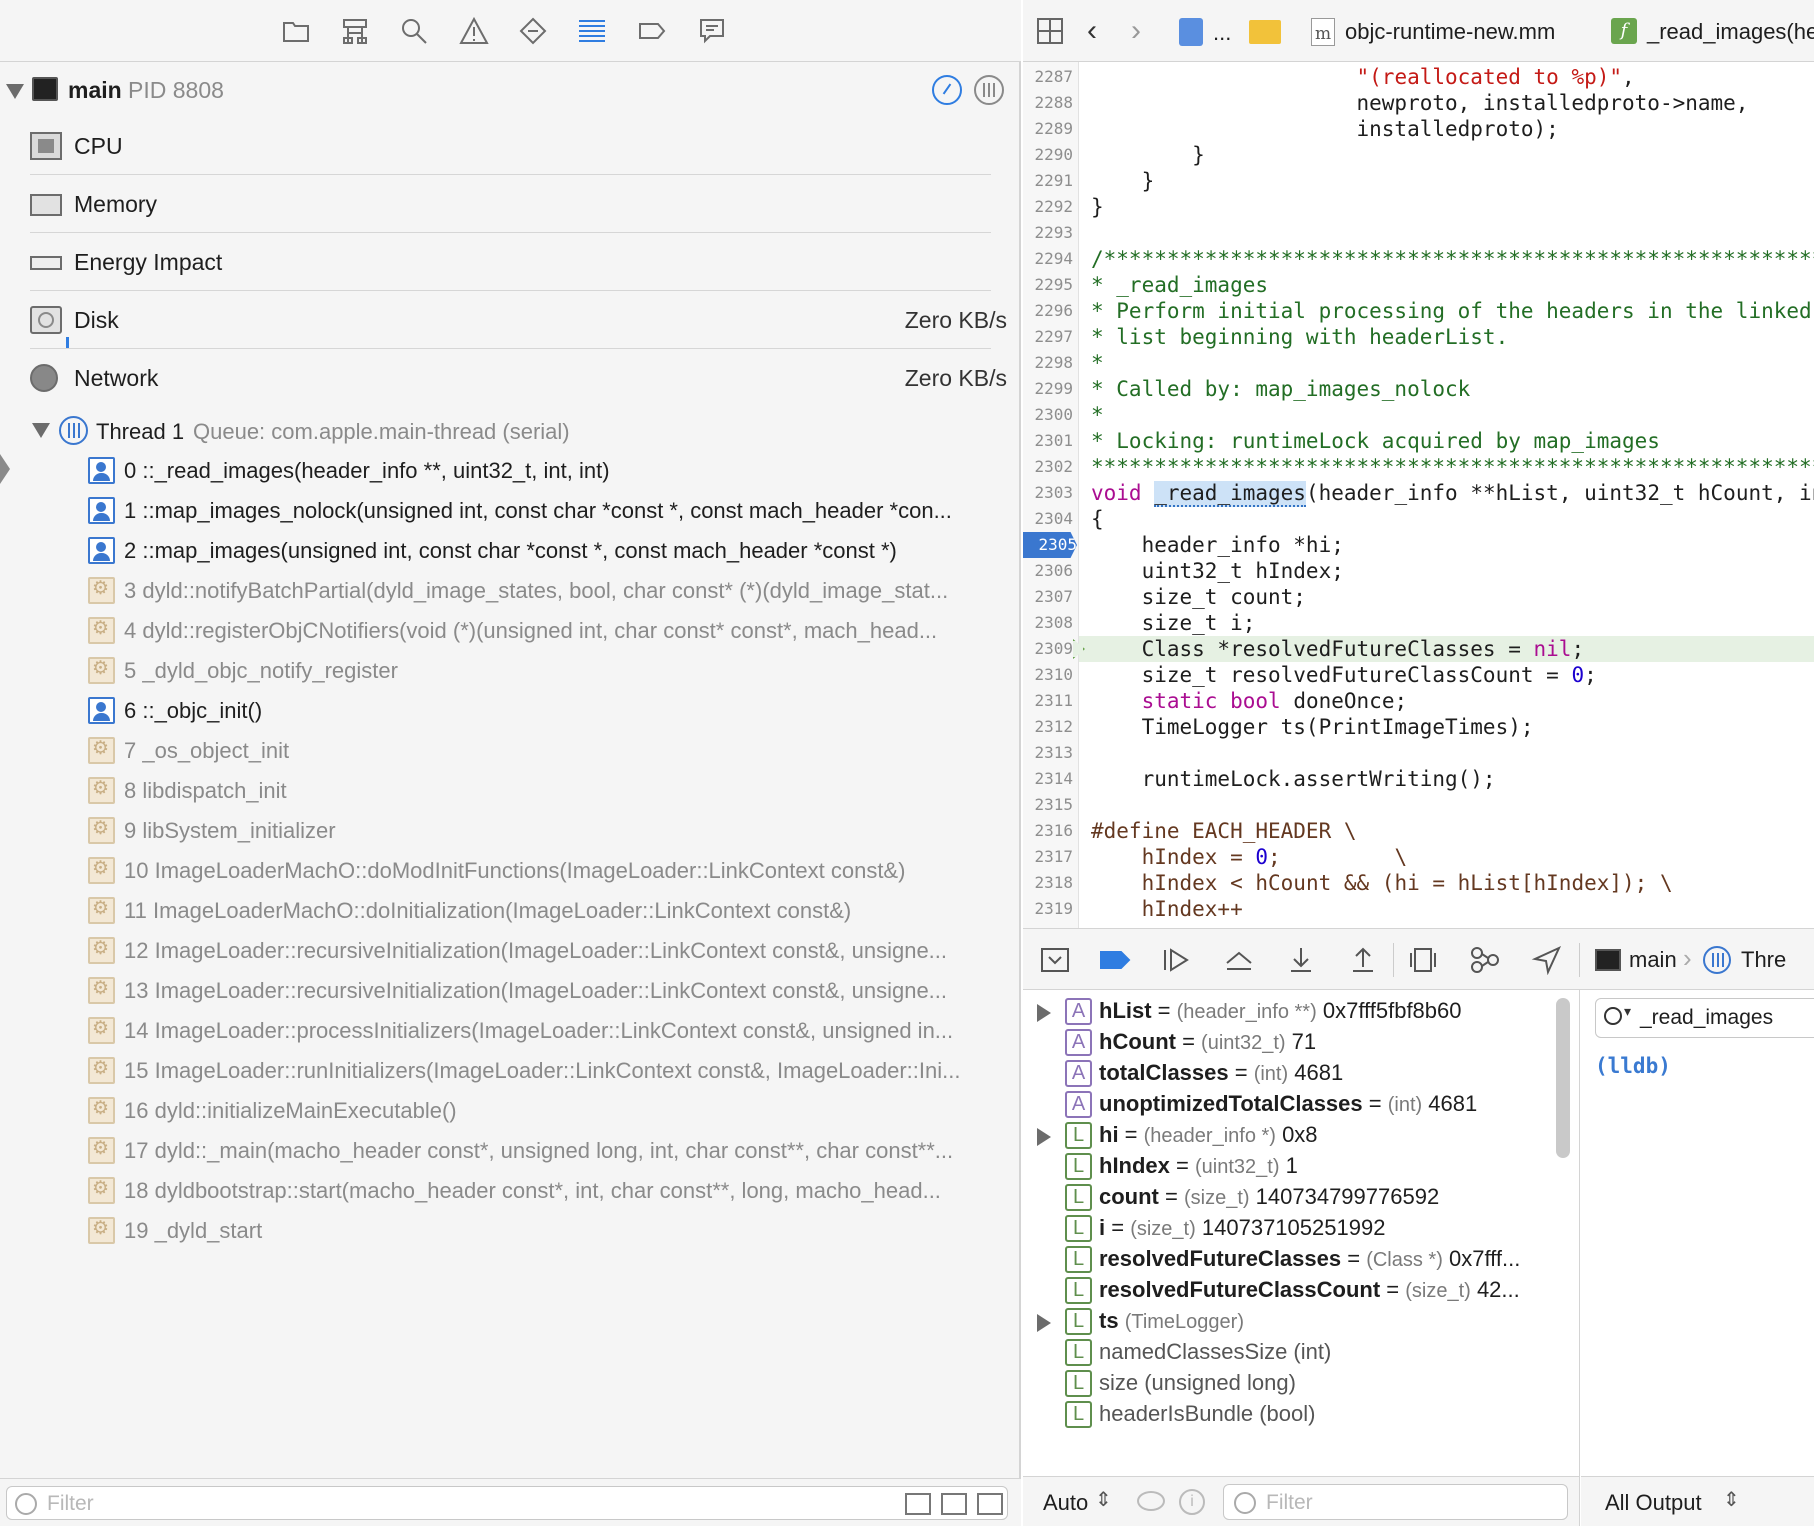  Describe the element at coordinates (1048, 571) in the screenshot. I see `line-number: 2306` at that location.